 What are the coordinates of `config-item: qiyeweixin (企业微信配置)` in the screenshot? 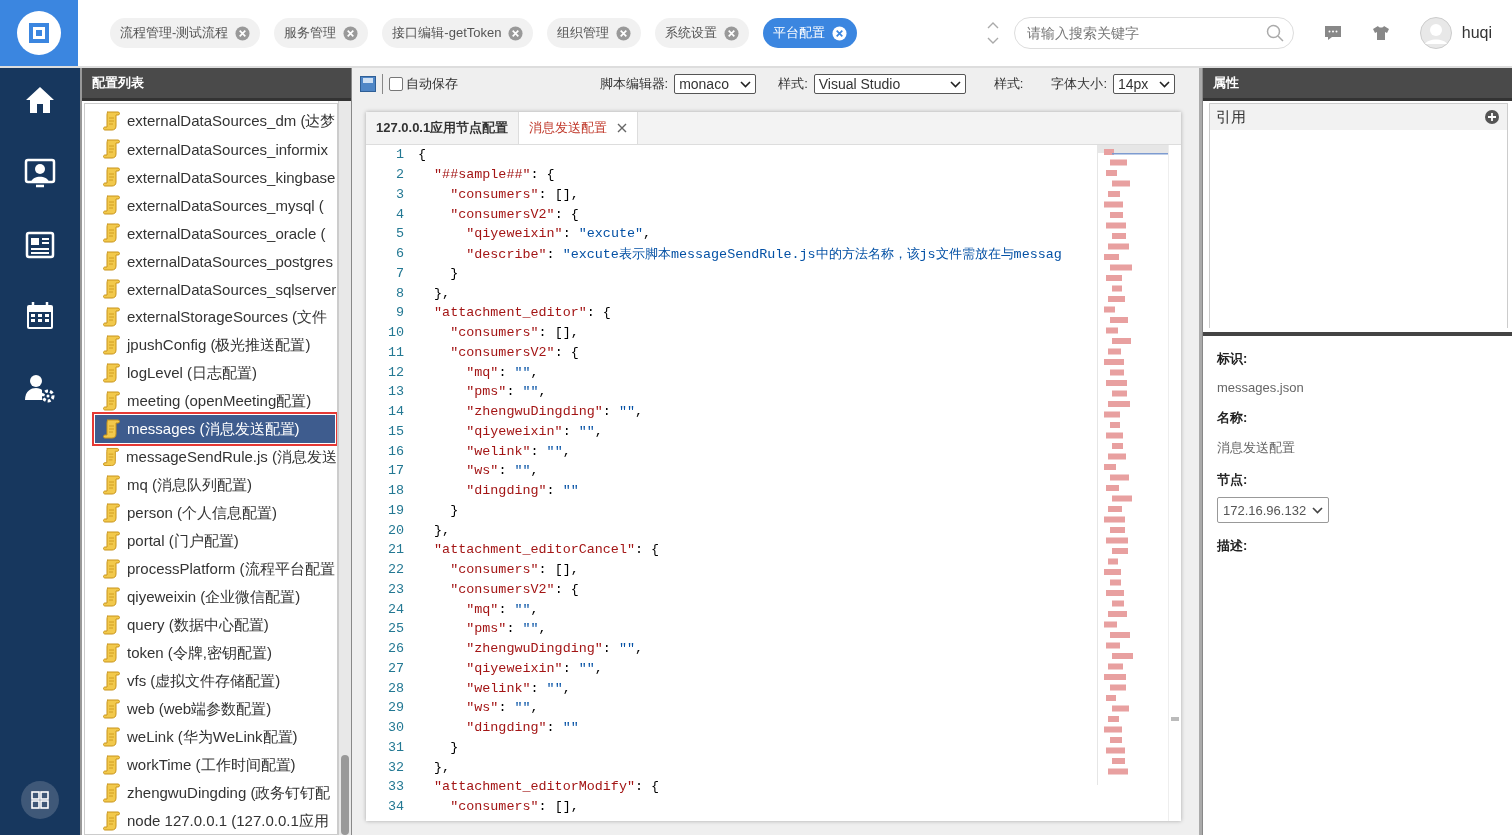 It's located at (211, 597).